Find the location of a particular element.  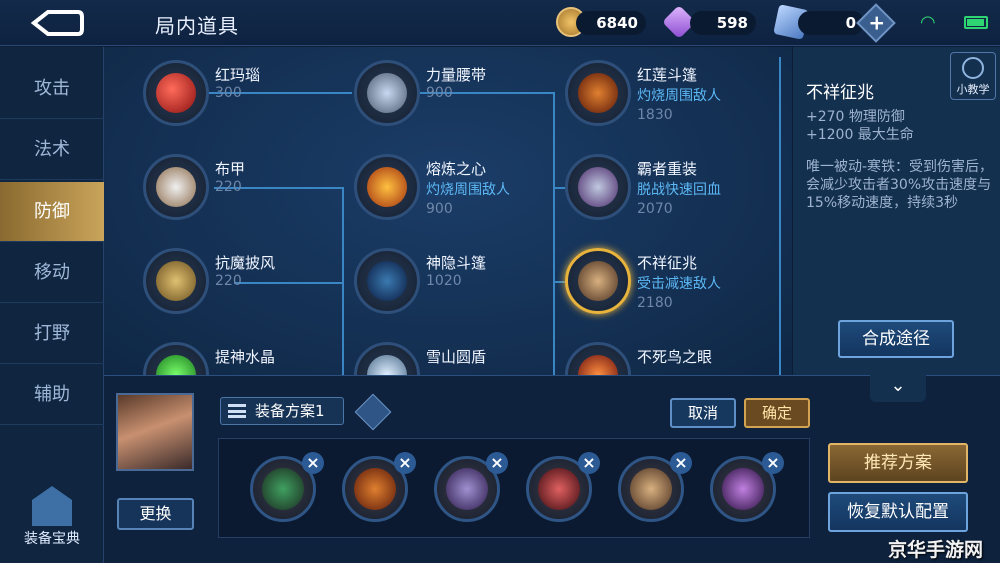

manual-label: 装备宝典 is located at coordinates (52, 539).